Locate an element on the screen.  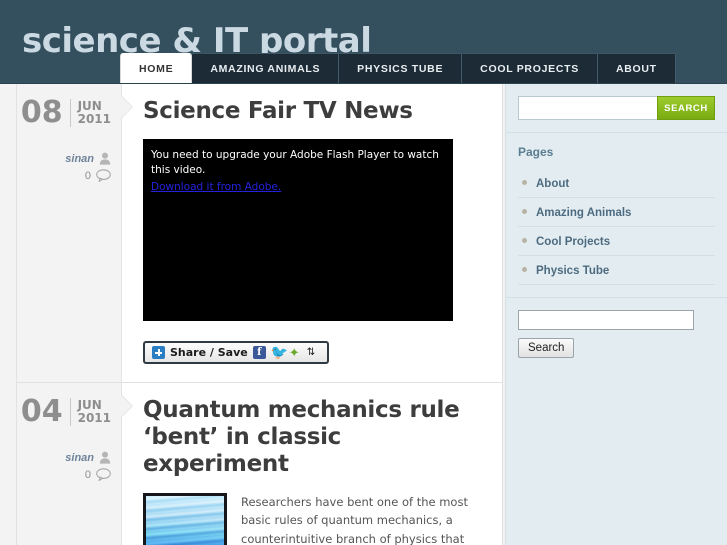
share-save-button: Share / Save f 🐦 ✦ ⇅ is located at coordinates (236, 353).